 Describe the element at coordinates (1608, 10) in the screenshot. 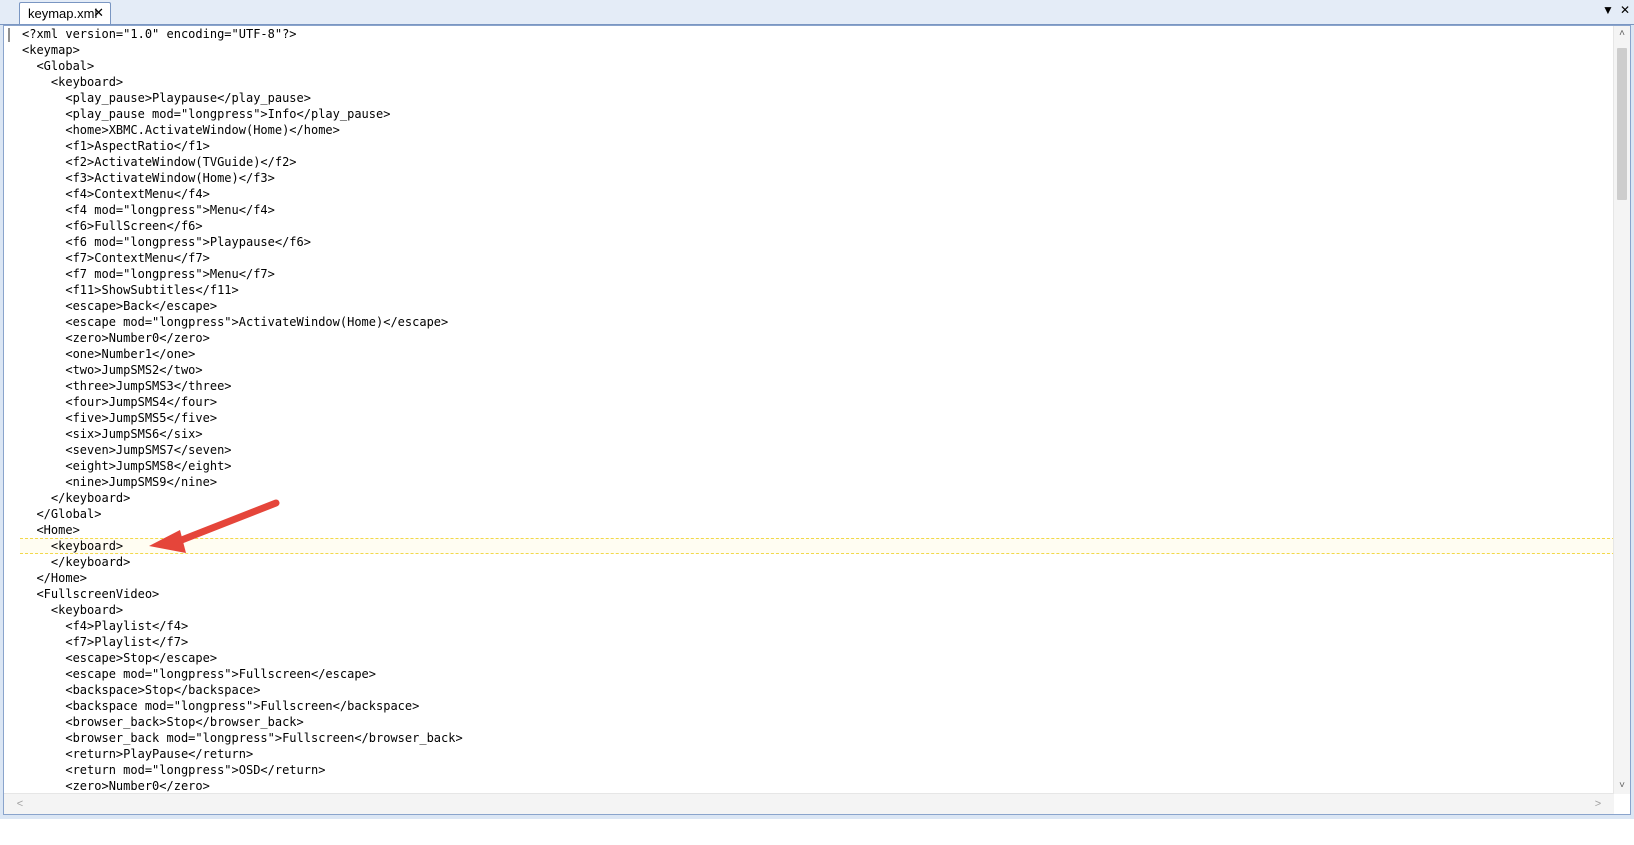

I see `dropdown-icon: ▼` at that location.